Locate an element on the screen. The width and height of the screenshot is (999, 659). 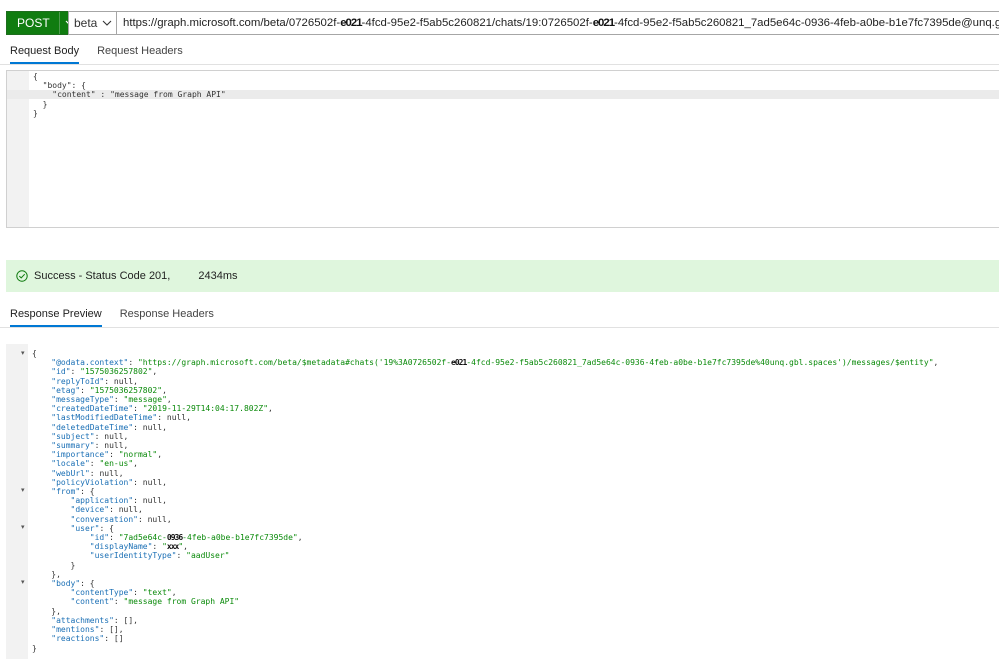
json-key: "content" is located at coordinates (92, 602).